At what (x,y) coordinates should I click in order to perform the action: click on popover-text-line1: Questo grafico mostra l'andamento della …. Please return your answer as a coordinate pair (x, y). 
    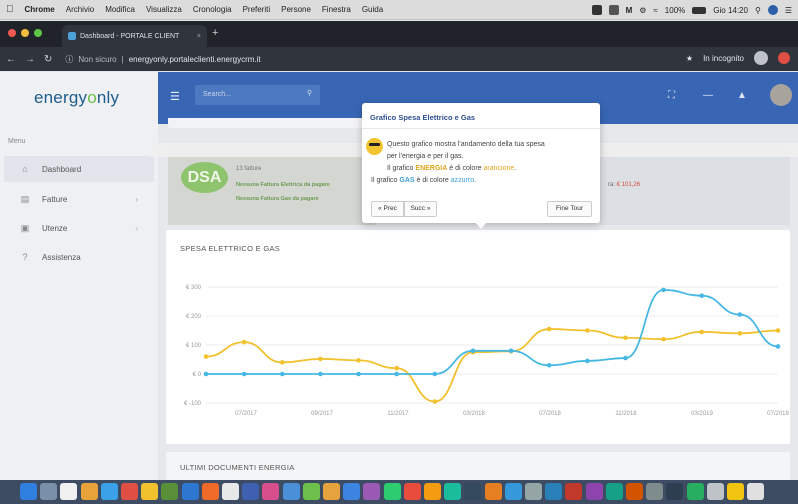
    Looking at the image, I should click on (466, 144).